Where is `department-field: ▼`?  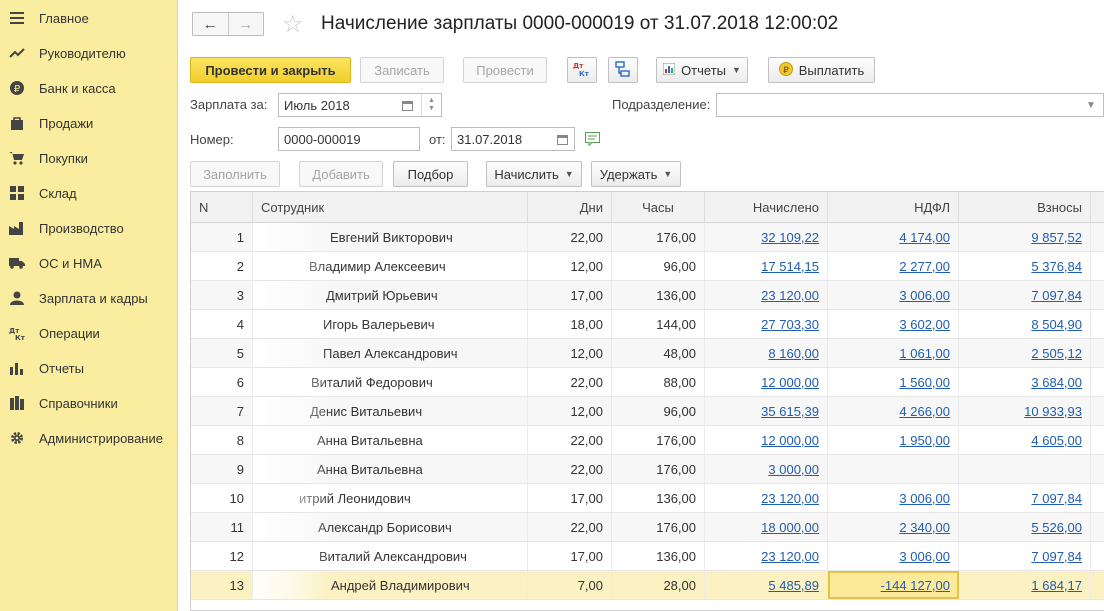 department-field: ▼ is located at coordinates (910, 105).